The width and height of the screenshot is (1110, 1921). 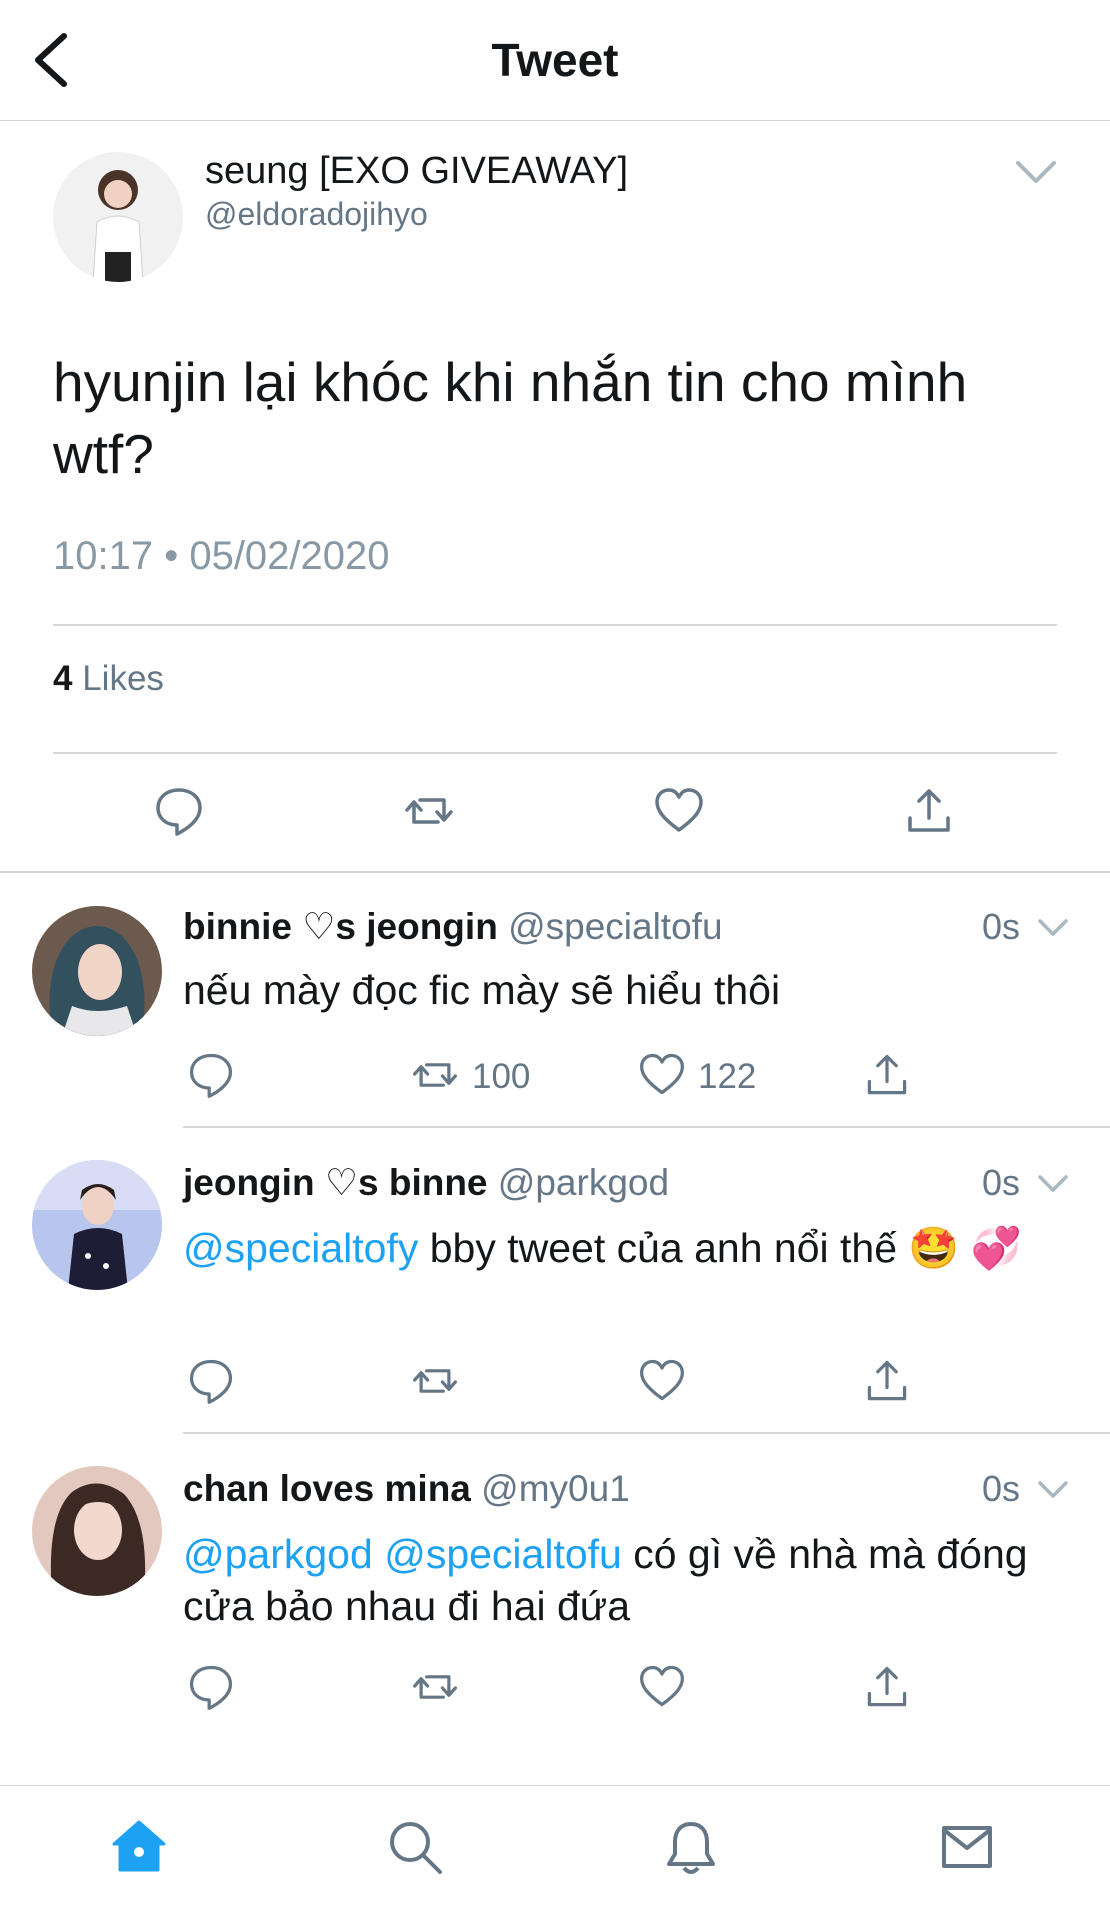 I want to click on top-bar: Tweet, so click(x=555, y=60).